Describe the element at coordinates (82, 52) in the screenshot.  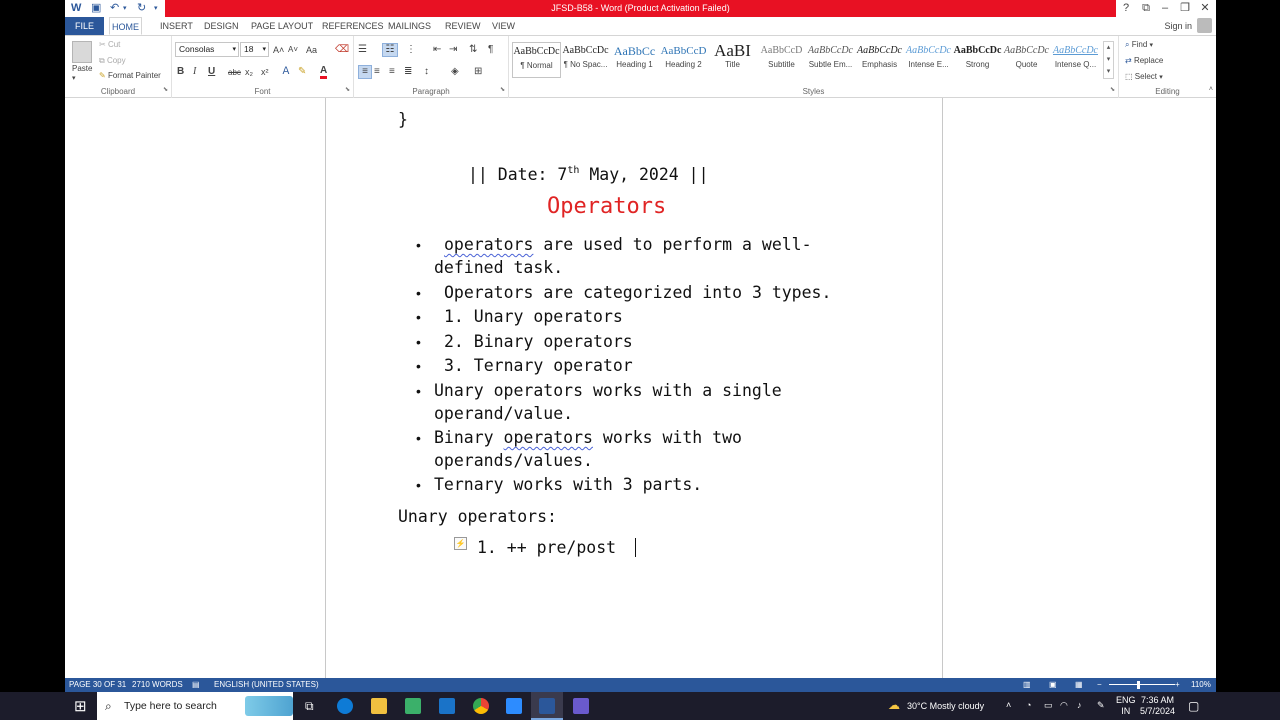
I see `paste-icon` at that location.